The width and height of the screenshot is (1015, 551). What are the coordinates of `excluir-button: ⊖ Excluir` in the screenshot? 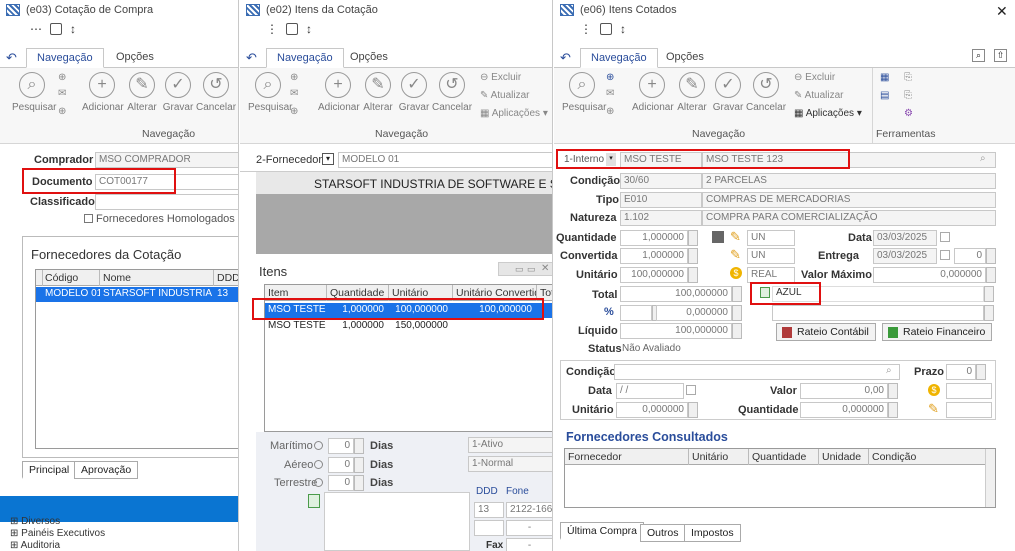 It's located at (814, 77).